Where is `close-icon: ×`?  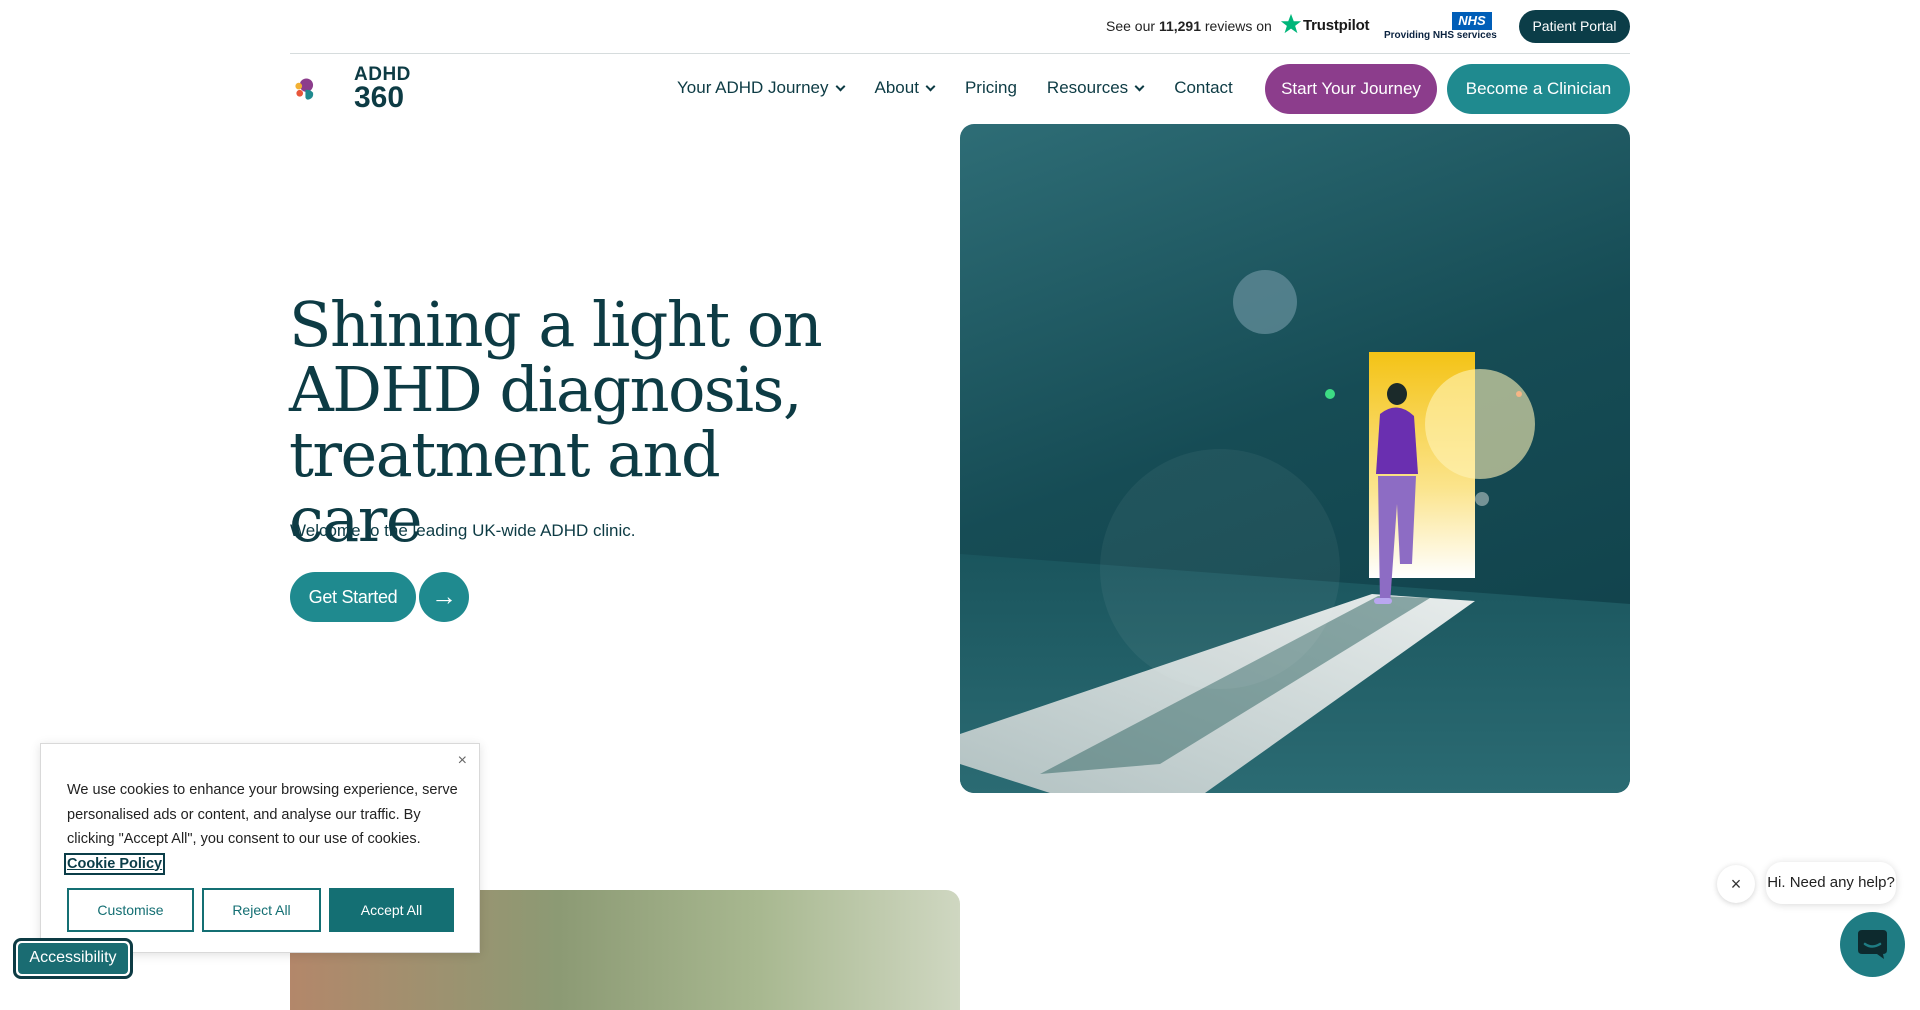
close-icon: × is located at coordinates (462, 761).